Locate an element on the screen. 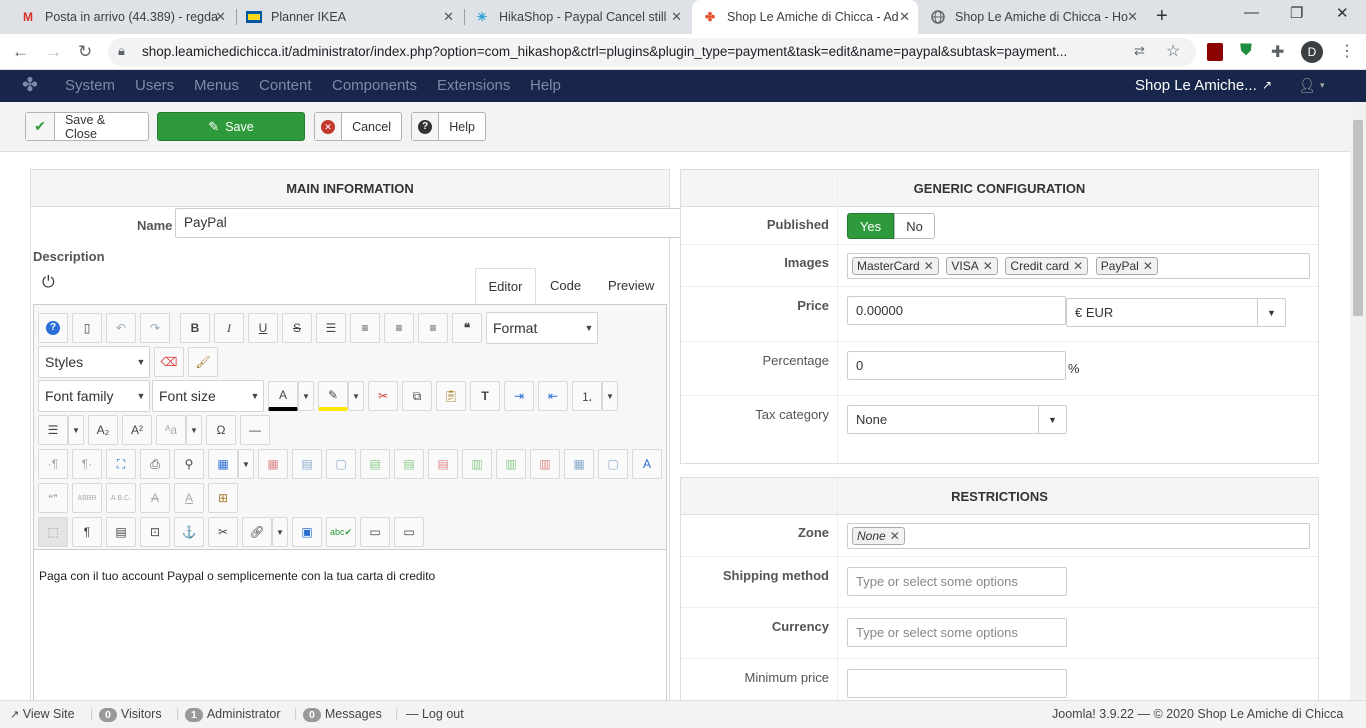 This screenshot has width=1366, height=728. browser-tab-ikea: Planner IKEA ✕ is located at coordinates (349, 17).